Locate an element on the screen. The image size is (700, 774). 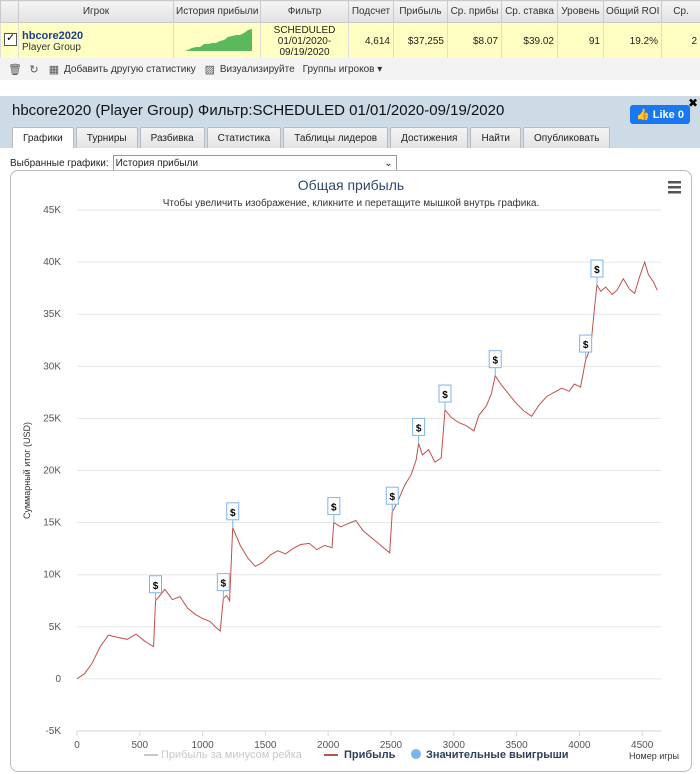
trash-icon: 🗑 is located at coordinates (14, 69).